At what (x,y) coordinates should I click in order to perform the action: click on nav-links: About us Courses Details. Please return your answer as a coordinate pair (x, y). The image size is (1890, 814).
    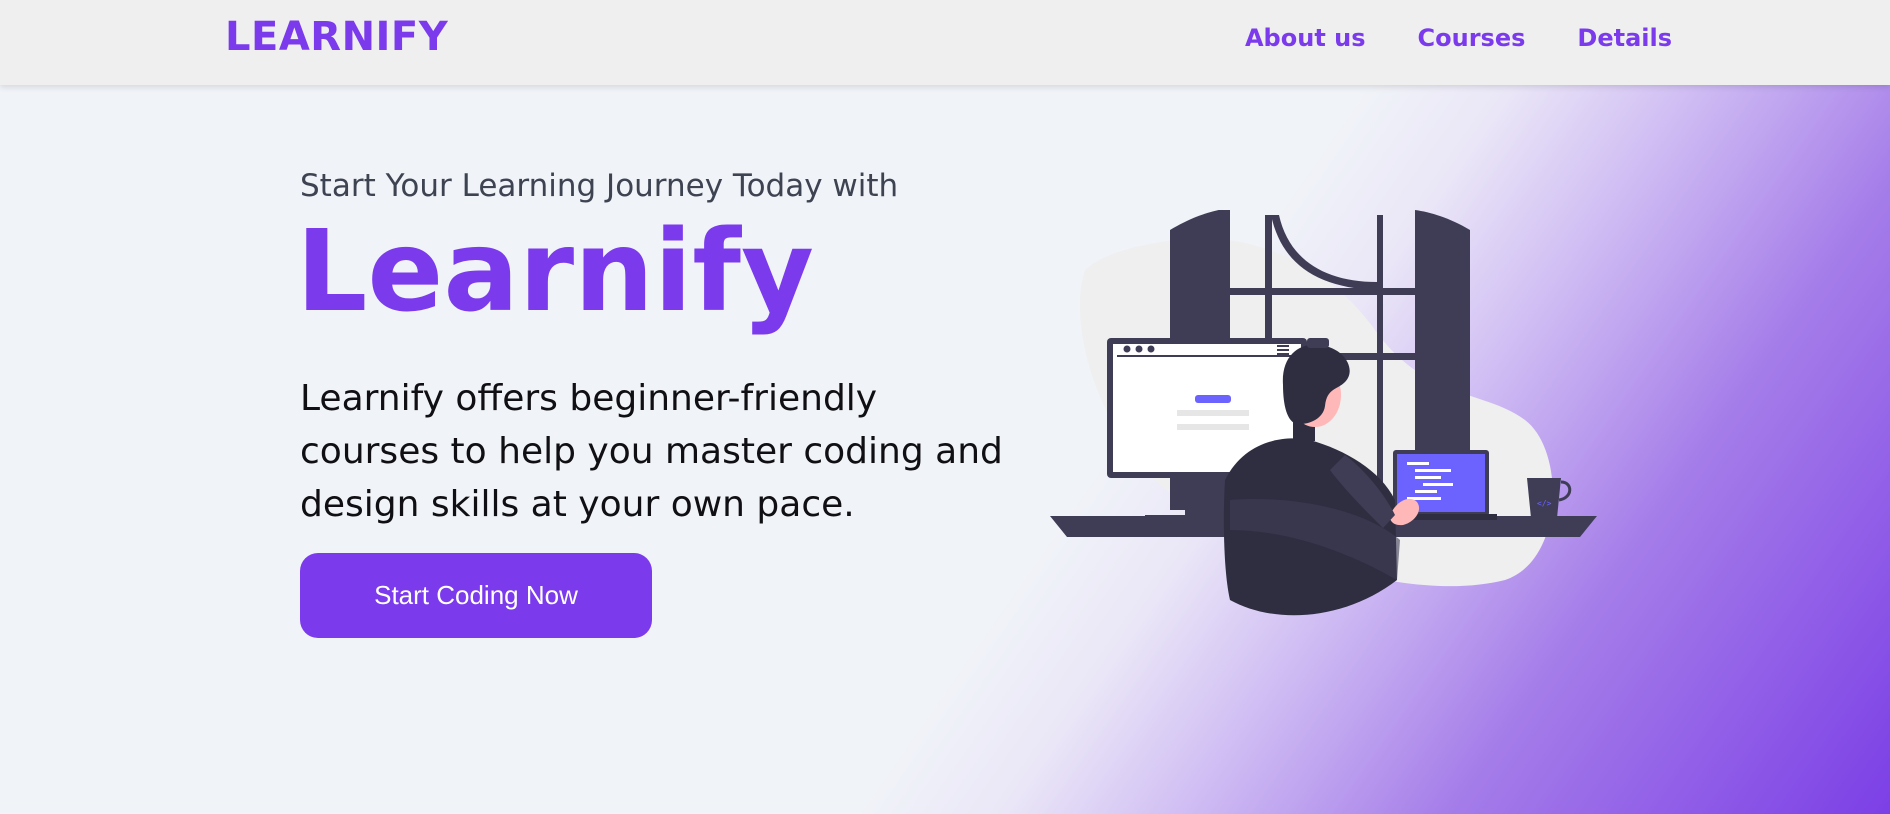
    Looking at the image, I should click on (1458, 38).